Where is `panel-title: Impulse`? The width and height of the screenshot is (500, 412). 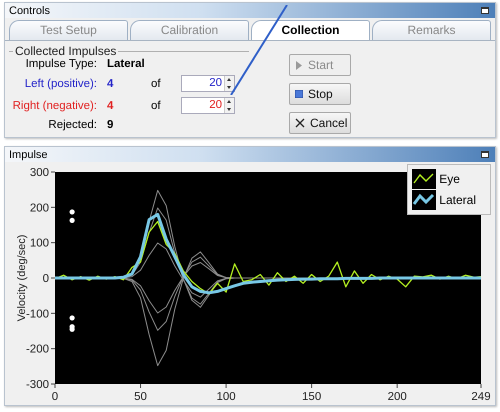
panel-title: Impulse is located at coordinates (28, 154).